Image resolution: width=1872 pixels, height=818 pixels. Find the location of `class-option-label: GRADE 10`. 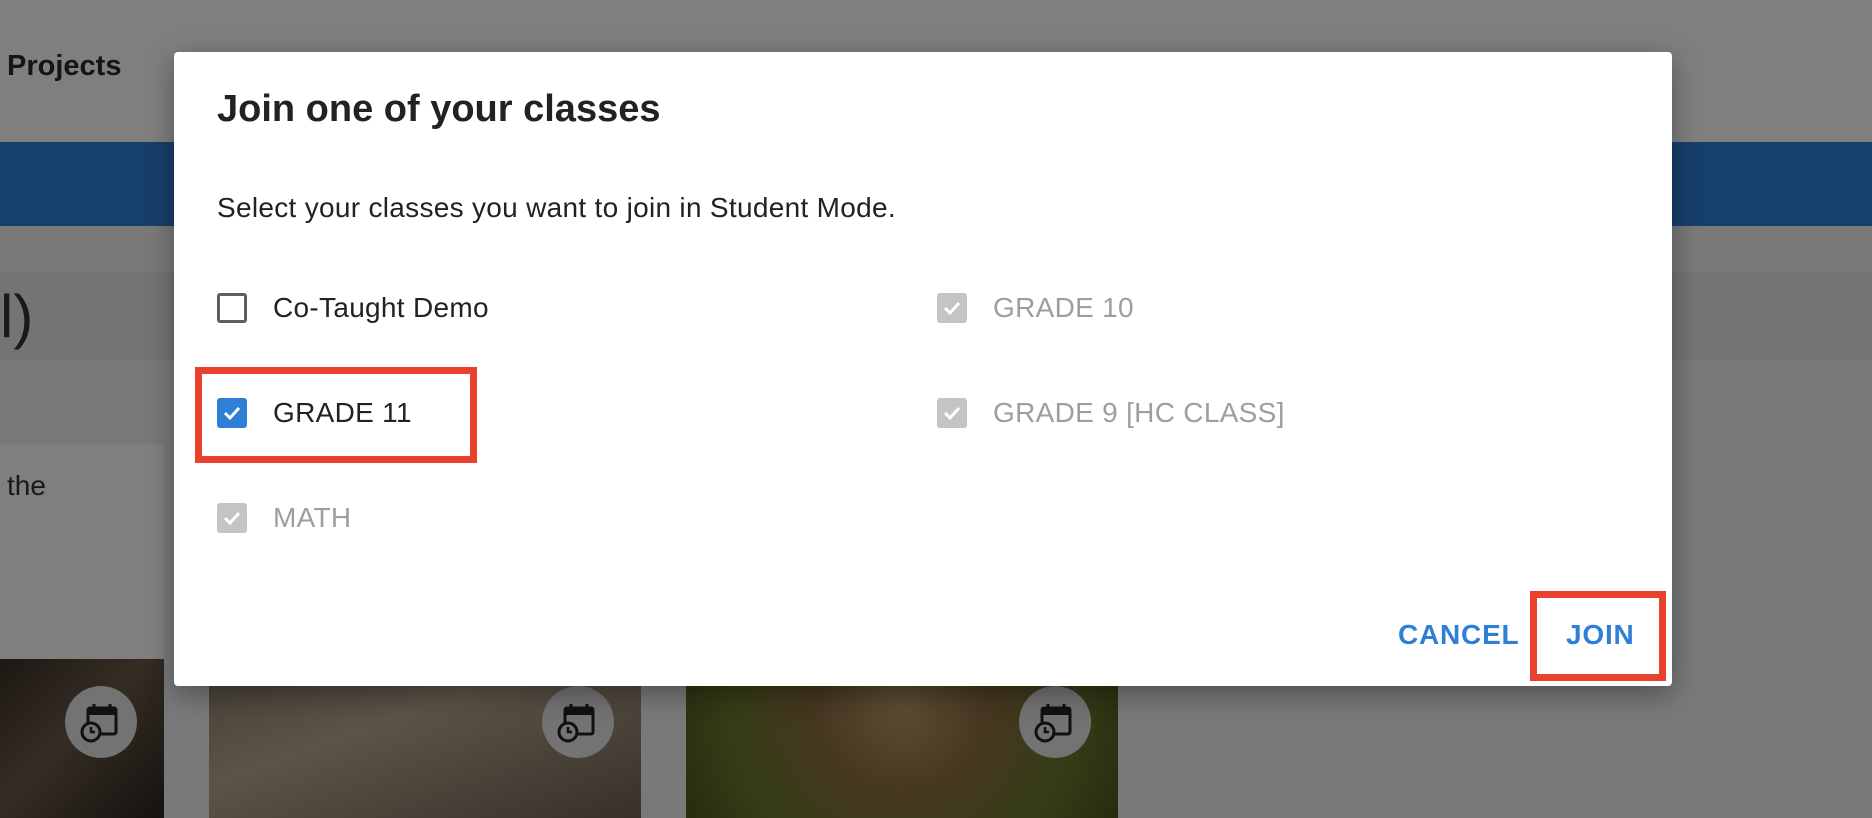

class-option-label: GRADE 10 is located at coordinates (1063, 307).